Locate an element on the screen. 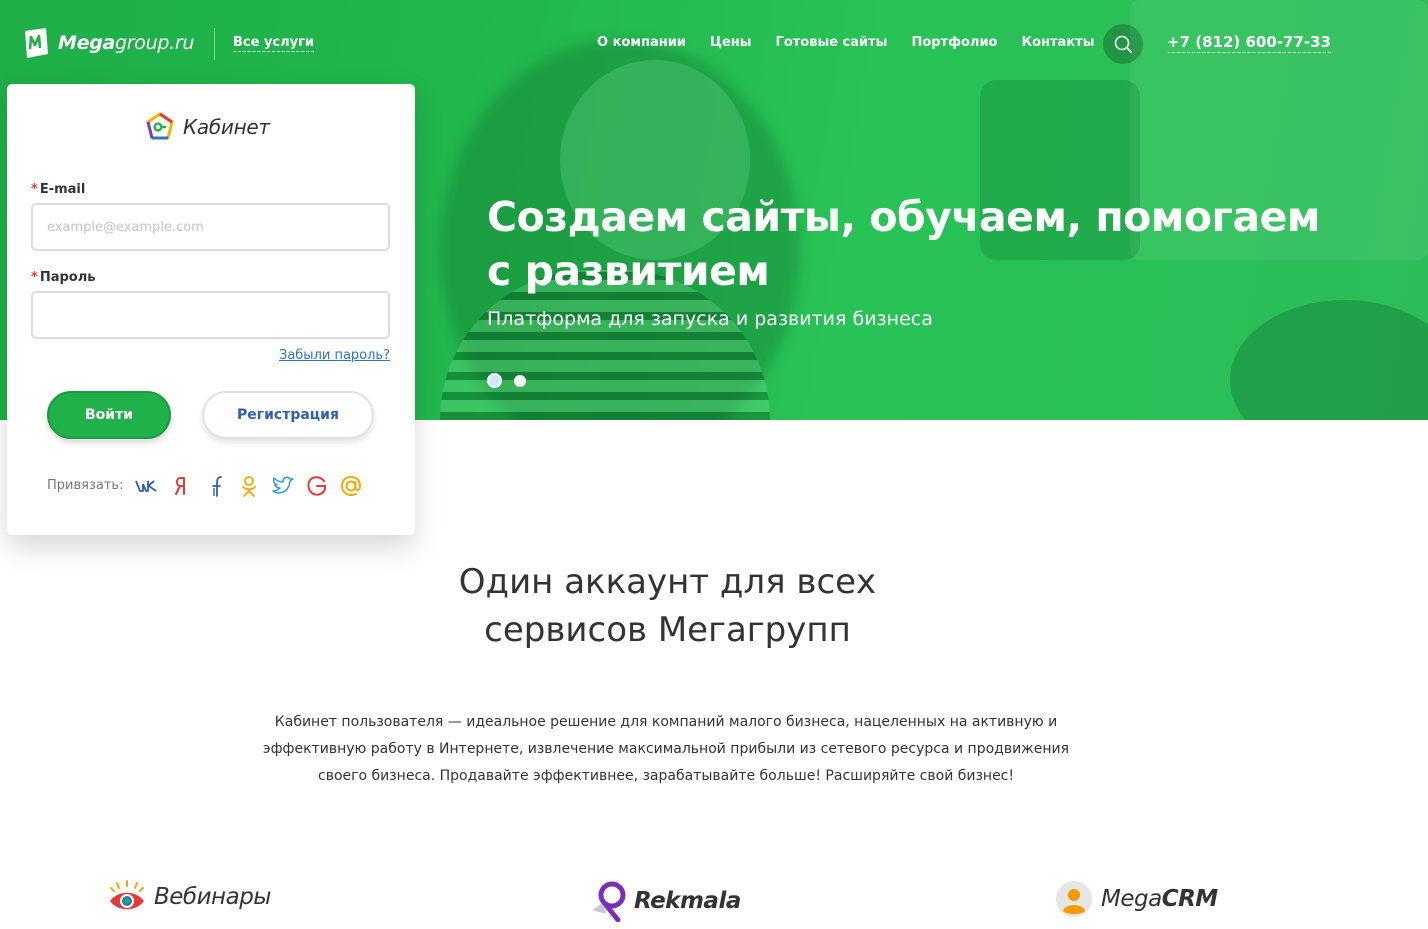  nav-prices: Цены is located at coordinates (731, 42).